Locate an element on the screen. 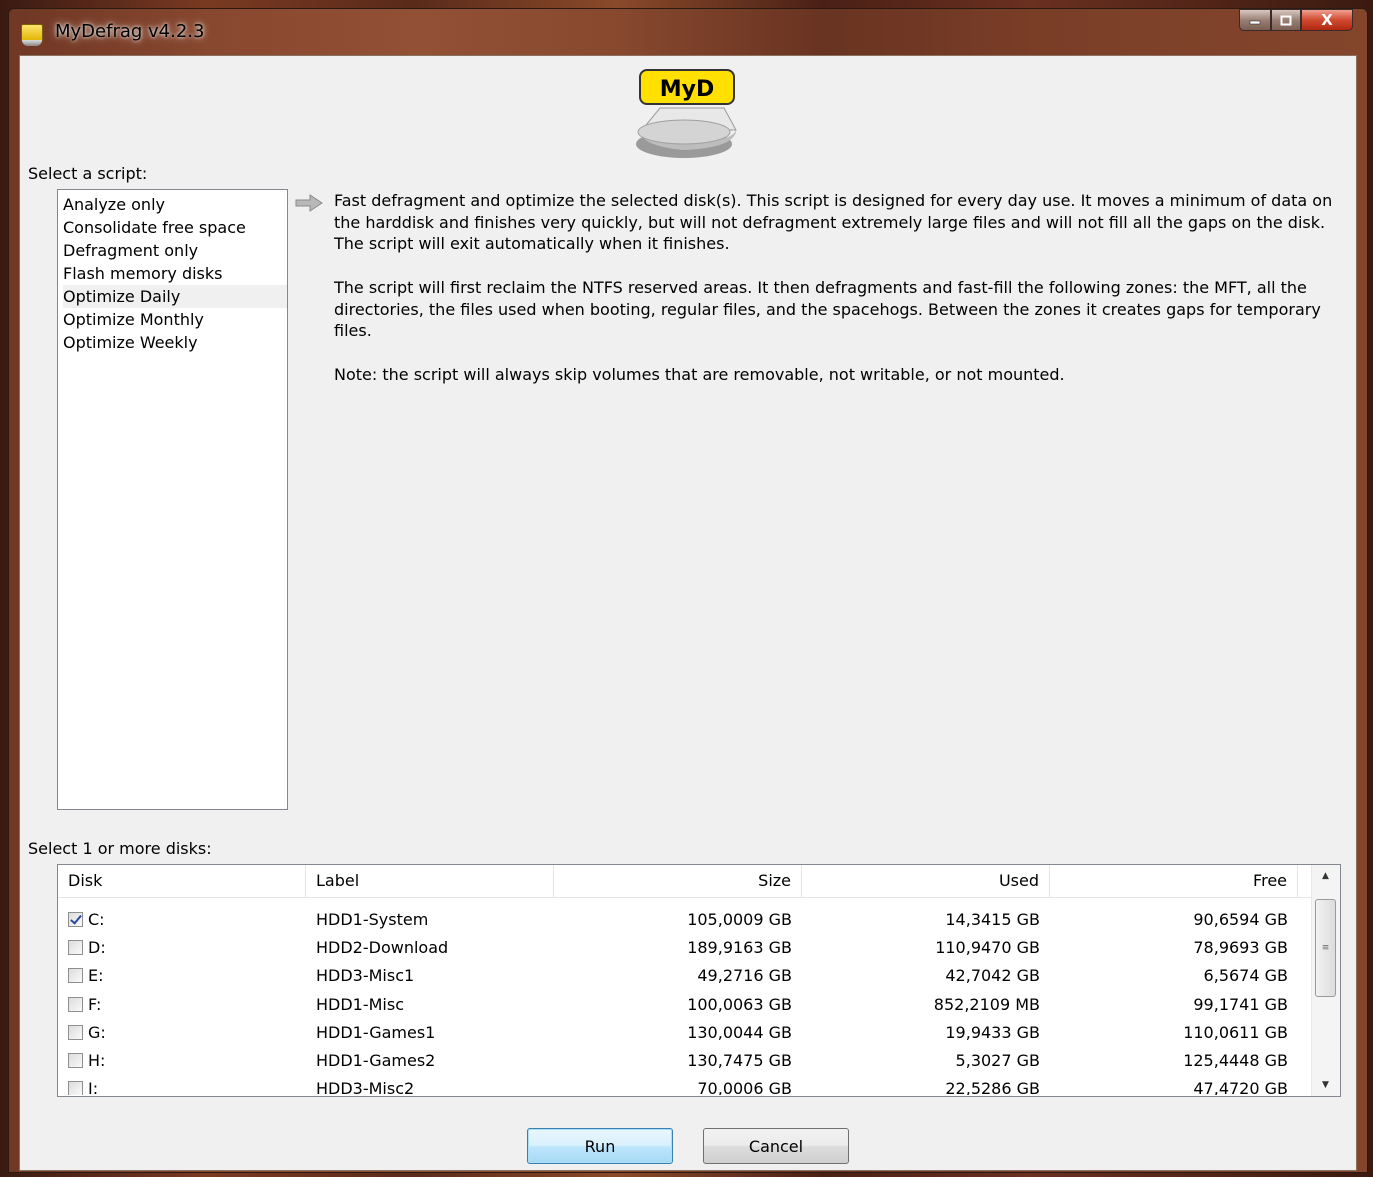 Image resolution: width=1373 pixels, height=1177 pixels. disk-used-cell: 22,5286 GB is located at coordinates (992, 1087).